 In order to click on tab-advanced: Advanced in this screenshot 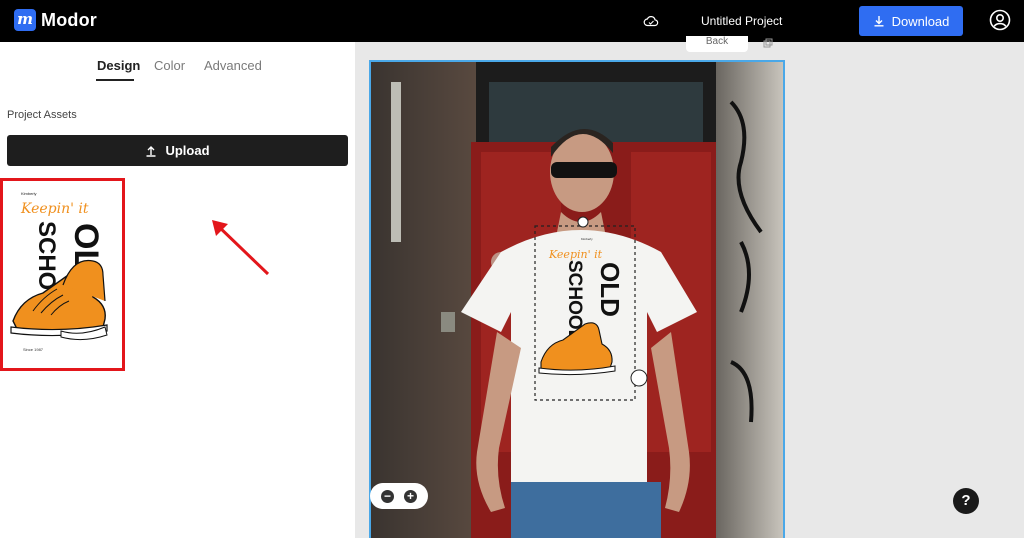, I will do `click(233, 65)`.